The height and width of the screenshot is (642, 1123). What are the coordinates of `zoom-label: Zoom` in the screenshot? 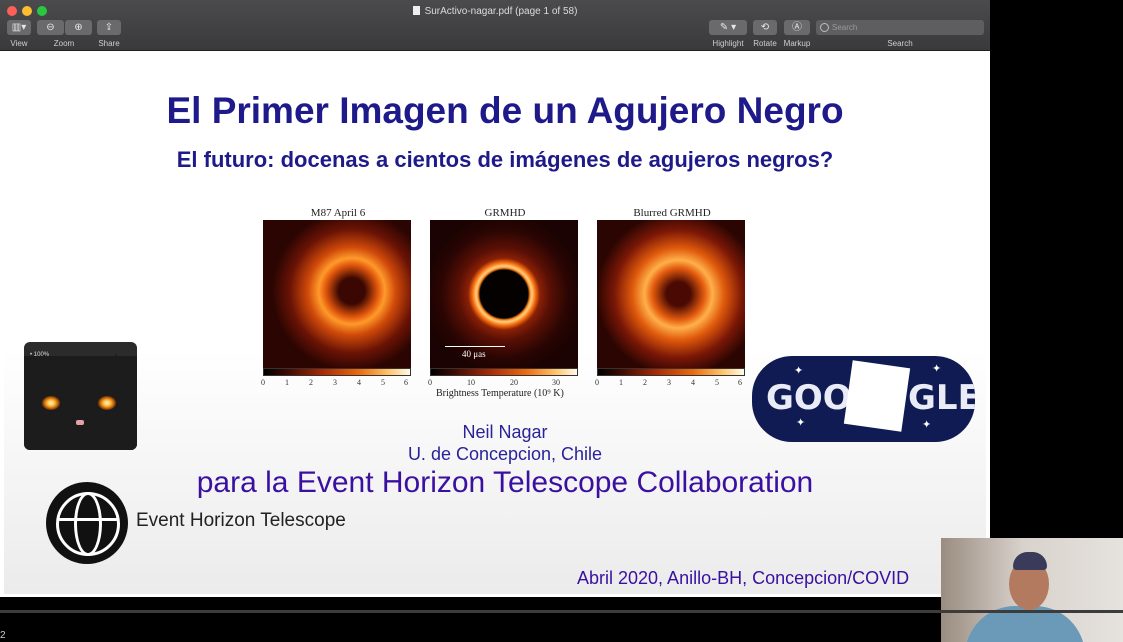 It's located at (64, 43).